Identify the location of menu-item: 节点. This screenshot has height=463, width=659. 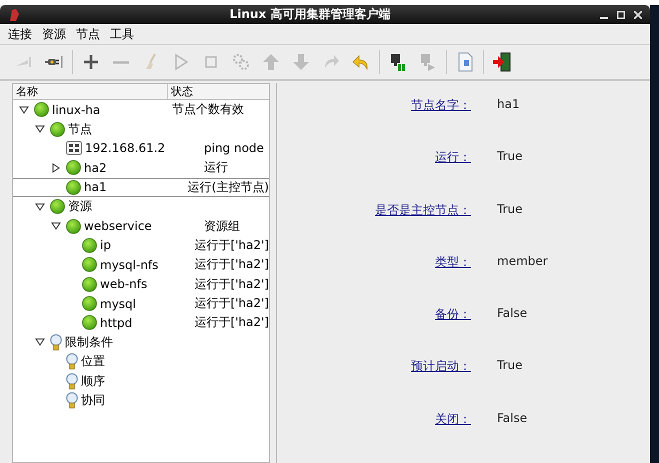
(88, 34).